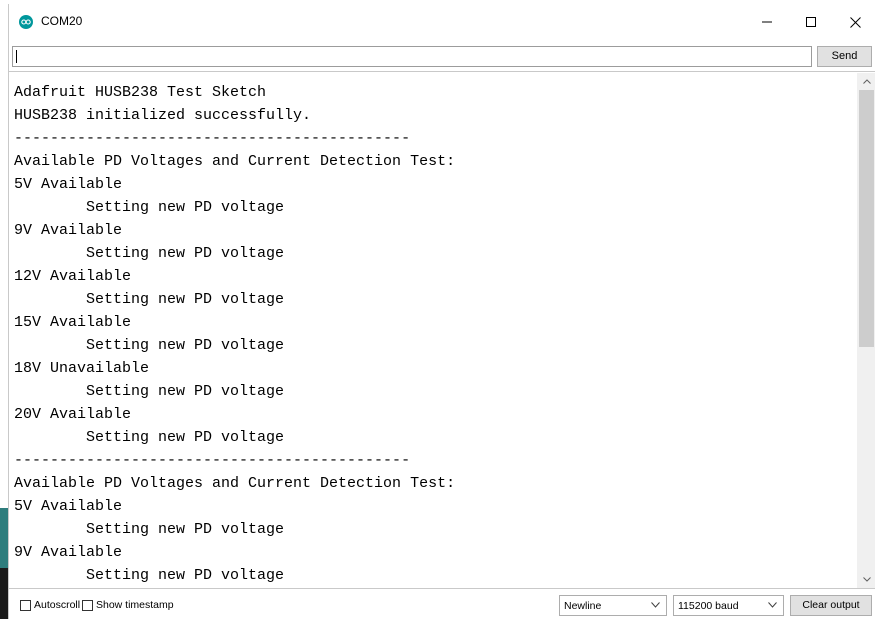 This screenshot has width=875, height=619. Describe the element at coordinates (87, 605) in the screenshot. I see `timestamp-checkbox` at that location.